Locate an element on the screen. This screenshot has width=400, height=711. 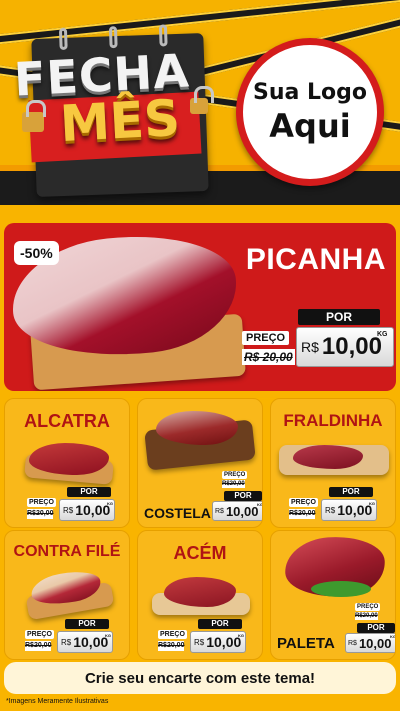
logo-text-line2: Aqui is located at coordinates (310, 125).